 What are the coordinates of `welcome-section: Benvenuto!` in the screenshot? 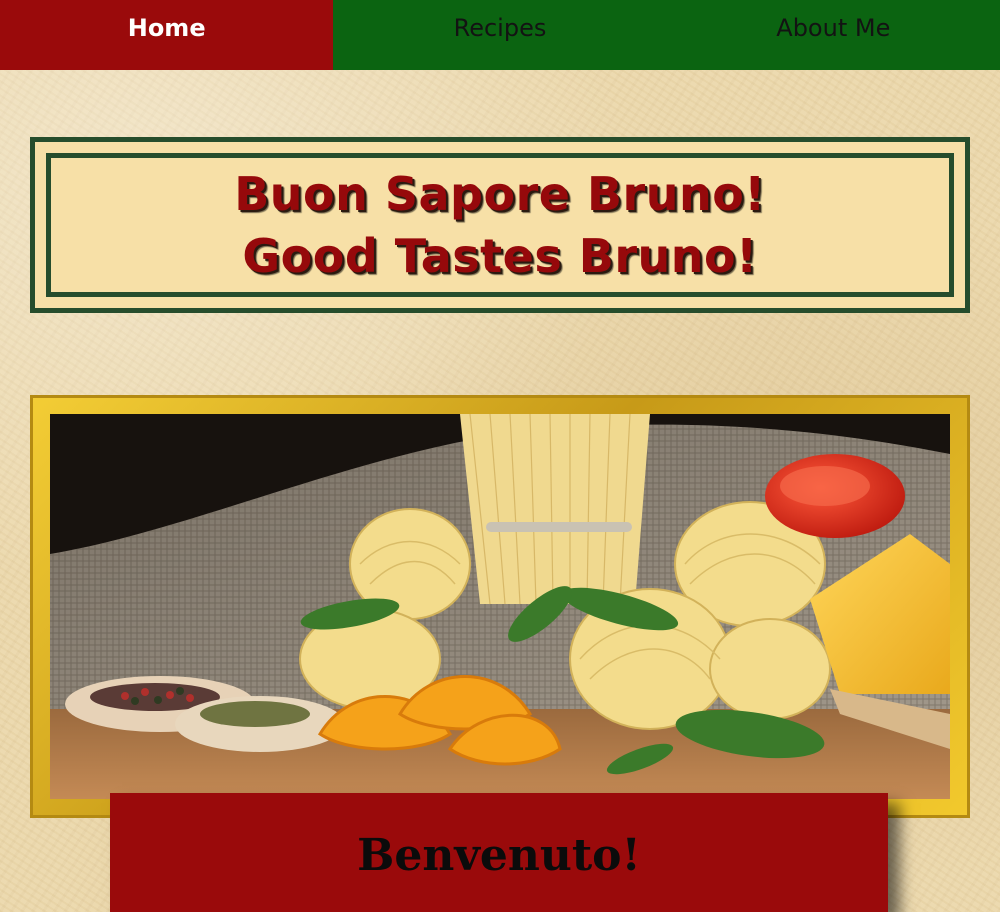 It's located at (499, 852).